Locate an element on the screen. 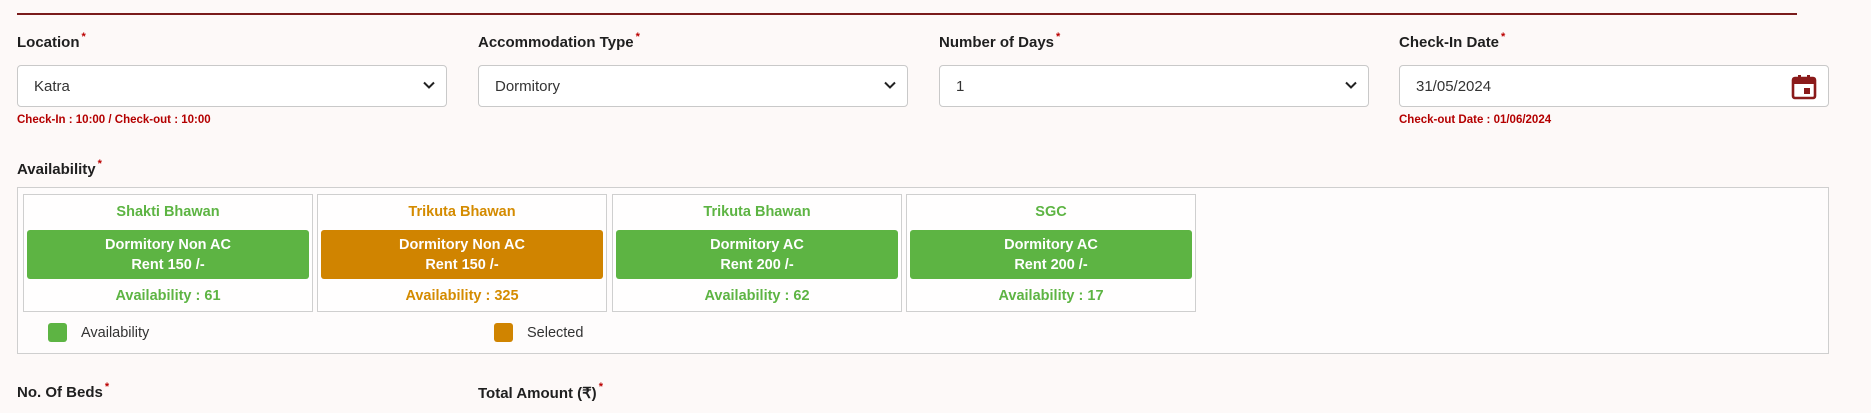 Image resolution: width=1871 pixels, height=413 pixels. checkin-date-input: 31/05/2024 is located at coordinates (1614, 86).